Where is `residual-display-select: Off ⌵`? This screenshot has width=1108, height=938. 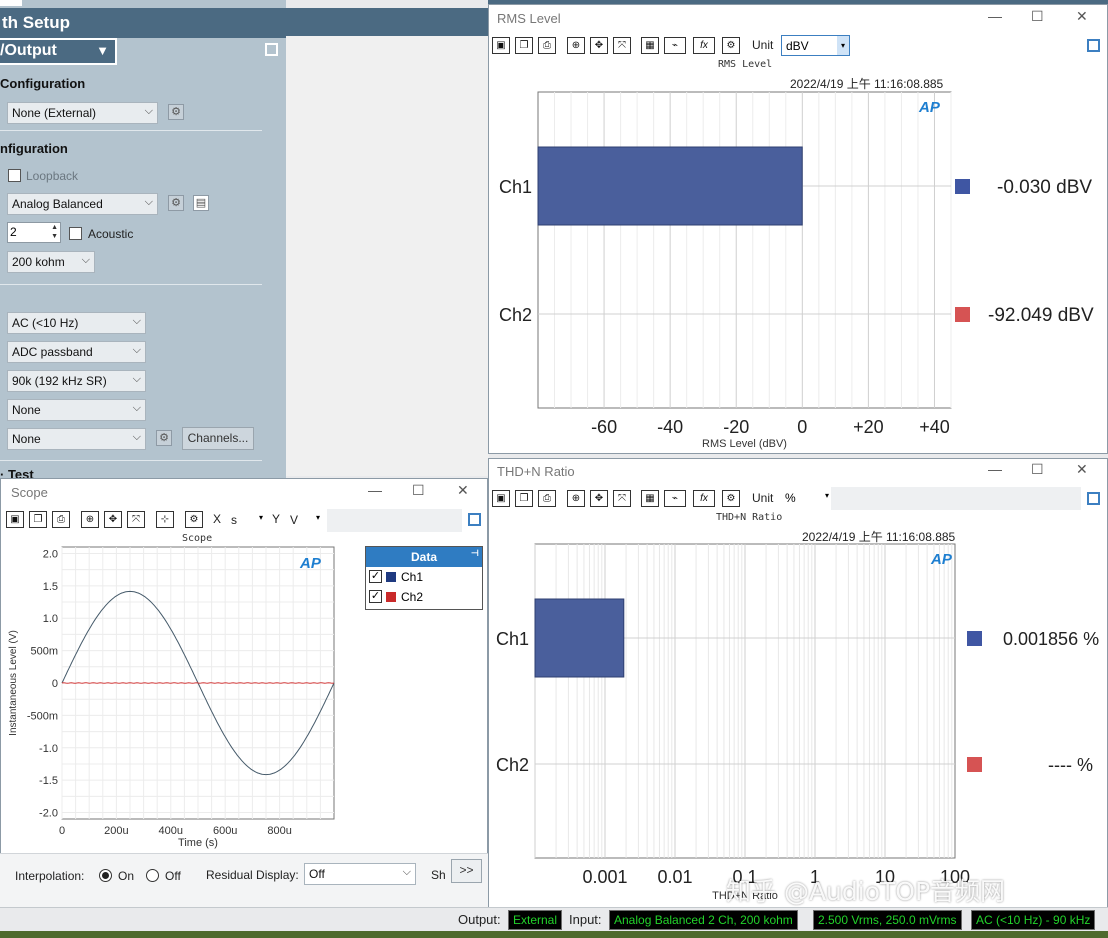 residual-display-select: Off ⌵ is located at coordinates (360, 874).